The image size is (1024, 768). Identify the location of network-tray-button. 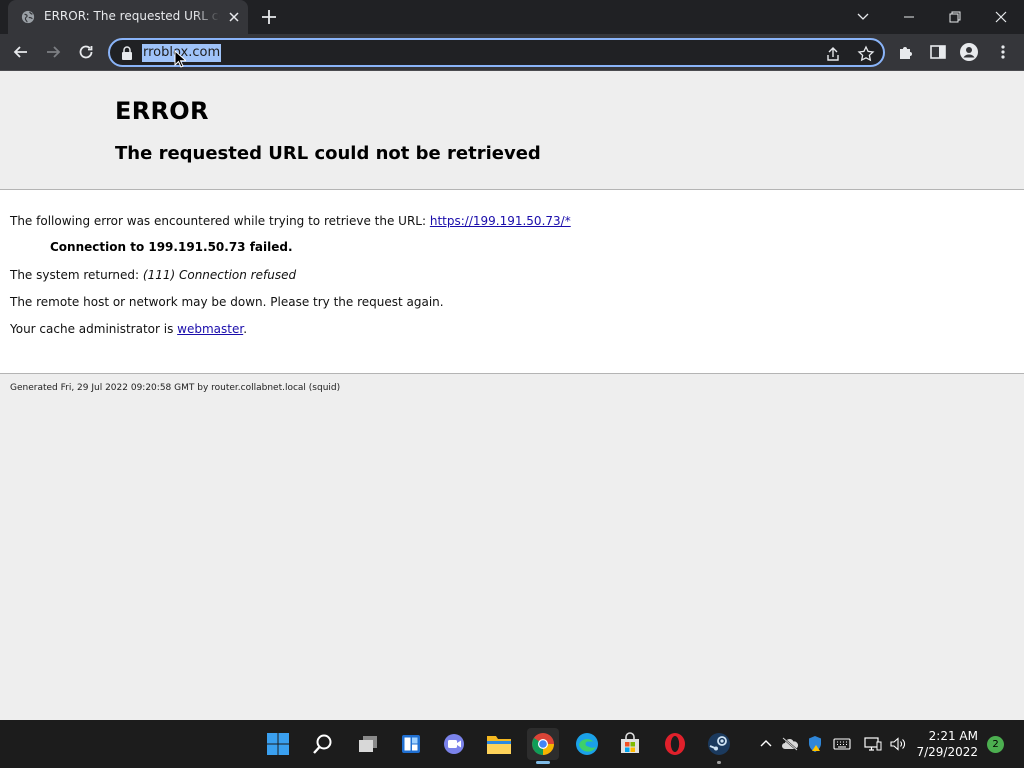
(873, 744).